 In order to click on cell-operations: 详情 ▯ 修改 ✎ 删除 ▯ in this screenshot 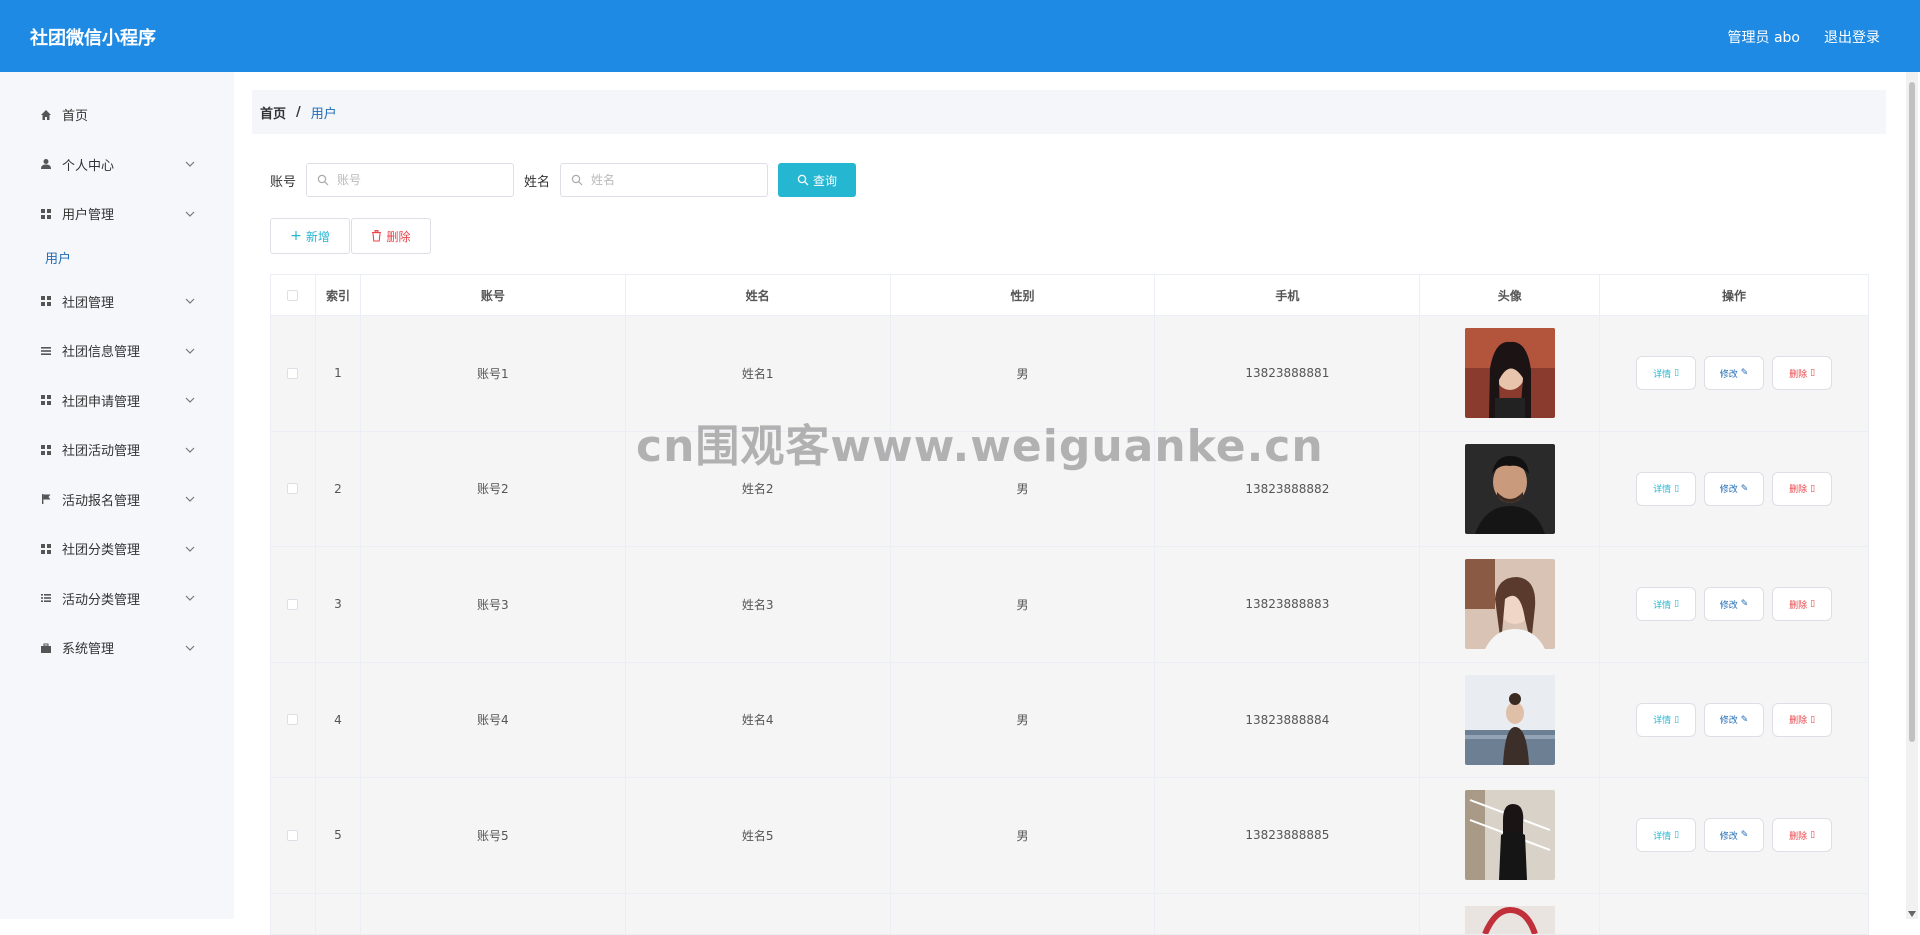, I will do `click(1734, 835)`.